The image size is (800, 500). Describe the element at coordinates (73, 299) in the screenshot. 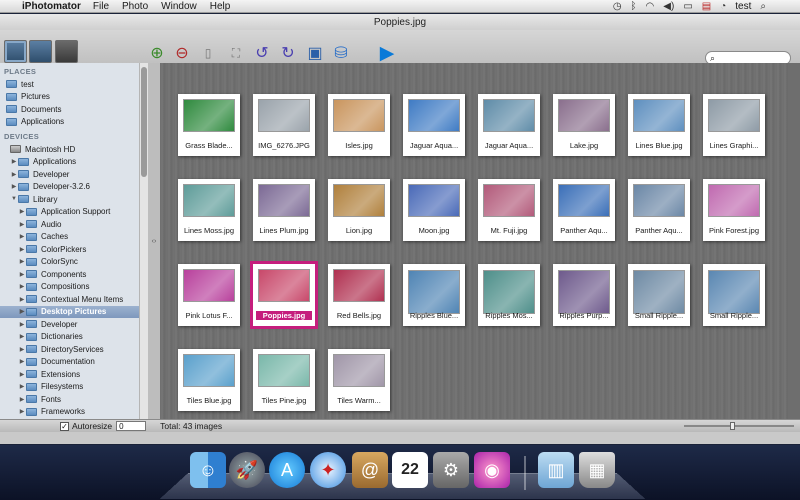

I see `sidebar-tree-item: ▶ Contextual Menu Items` at that location.